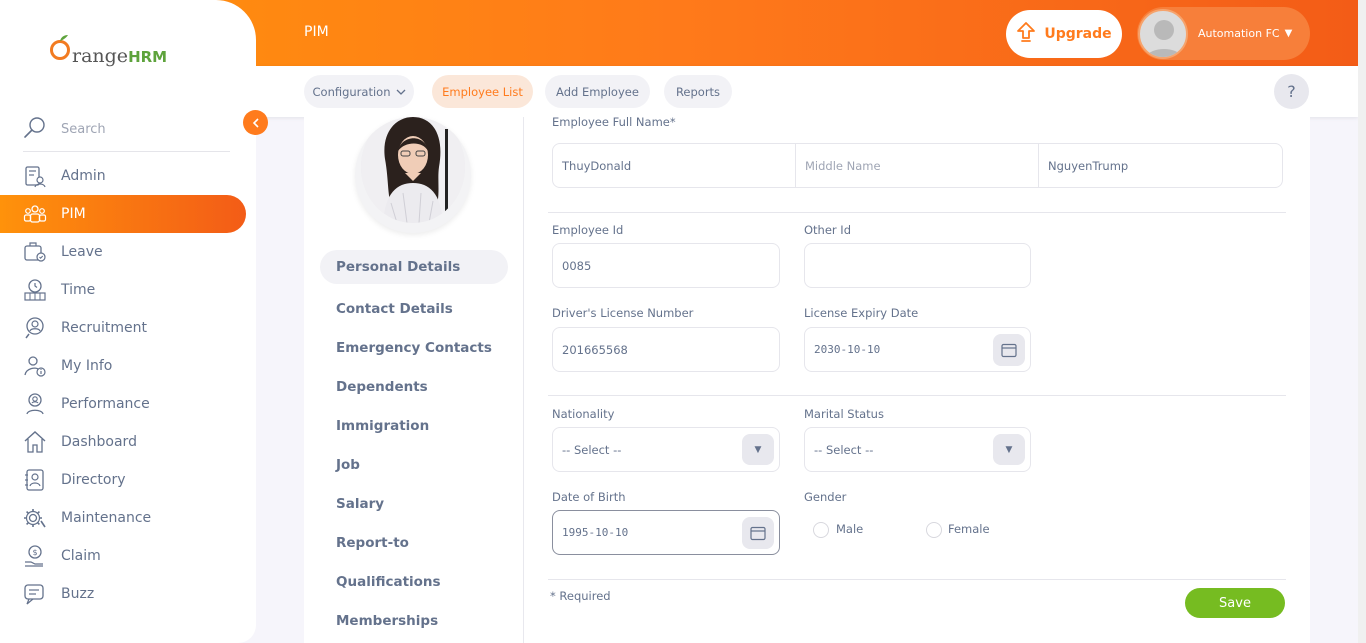 This screenshot has height=643, width=1366. What do you see at coordinates (580, 596) in the screenshot?
I see `required-note: * Required` at bounding box center [580, 596].